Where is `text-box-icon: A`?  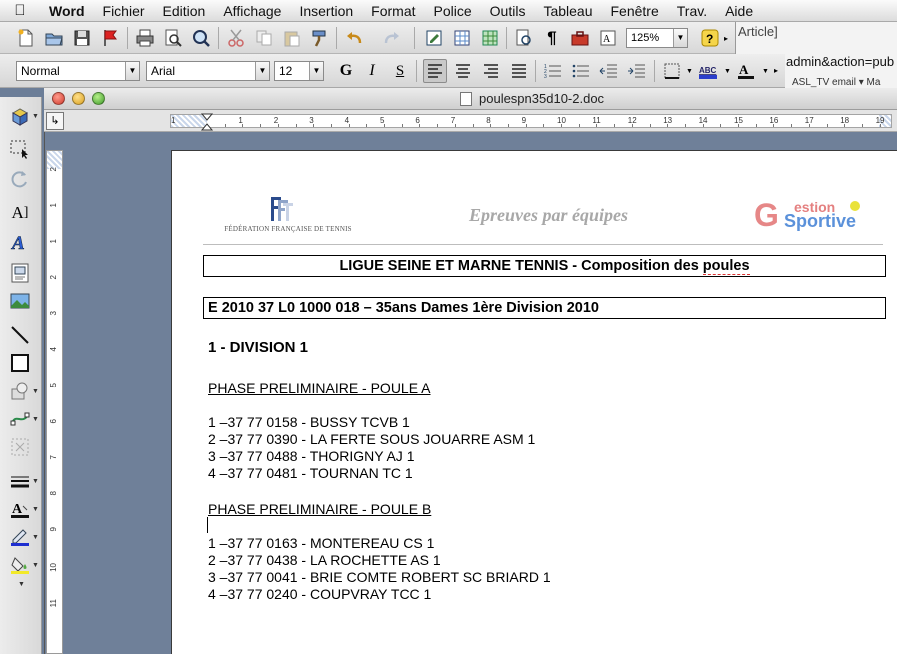 text-box-icon: A is located at coordinates (608, 38).